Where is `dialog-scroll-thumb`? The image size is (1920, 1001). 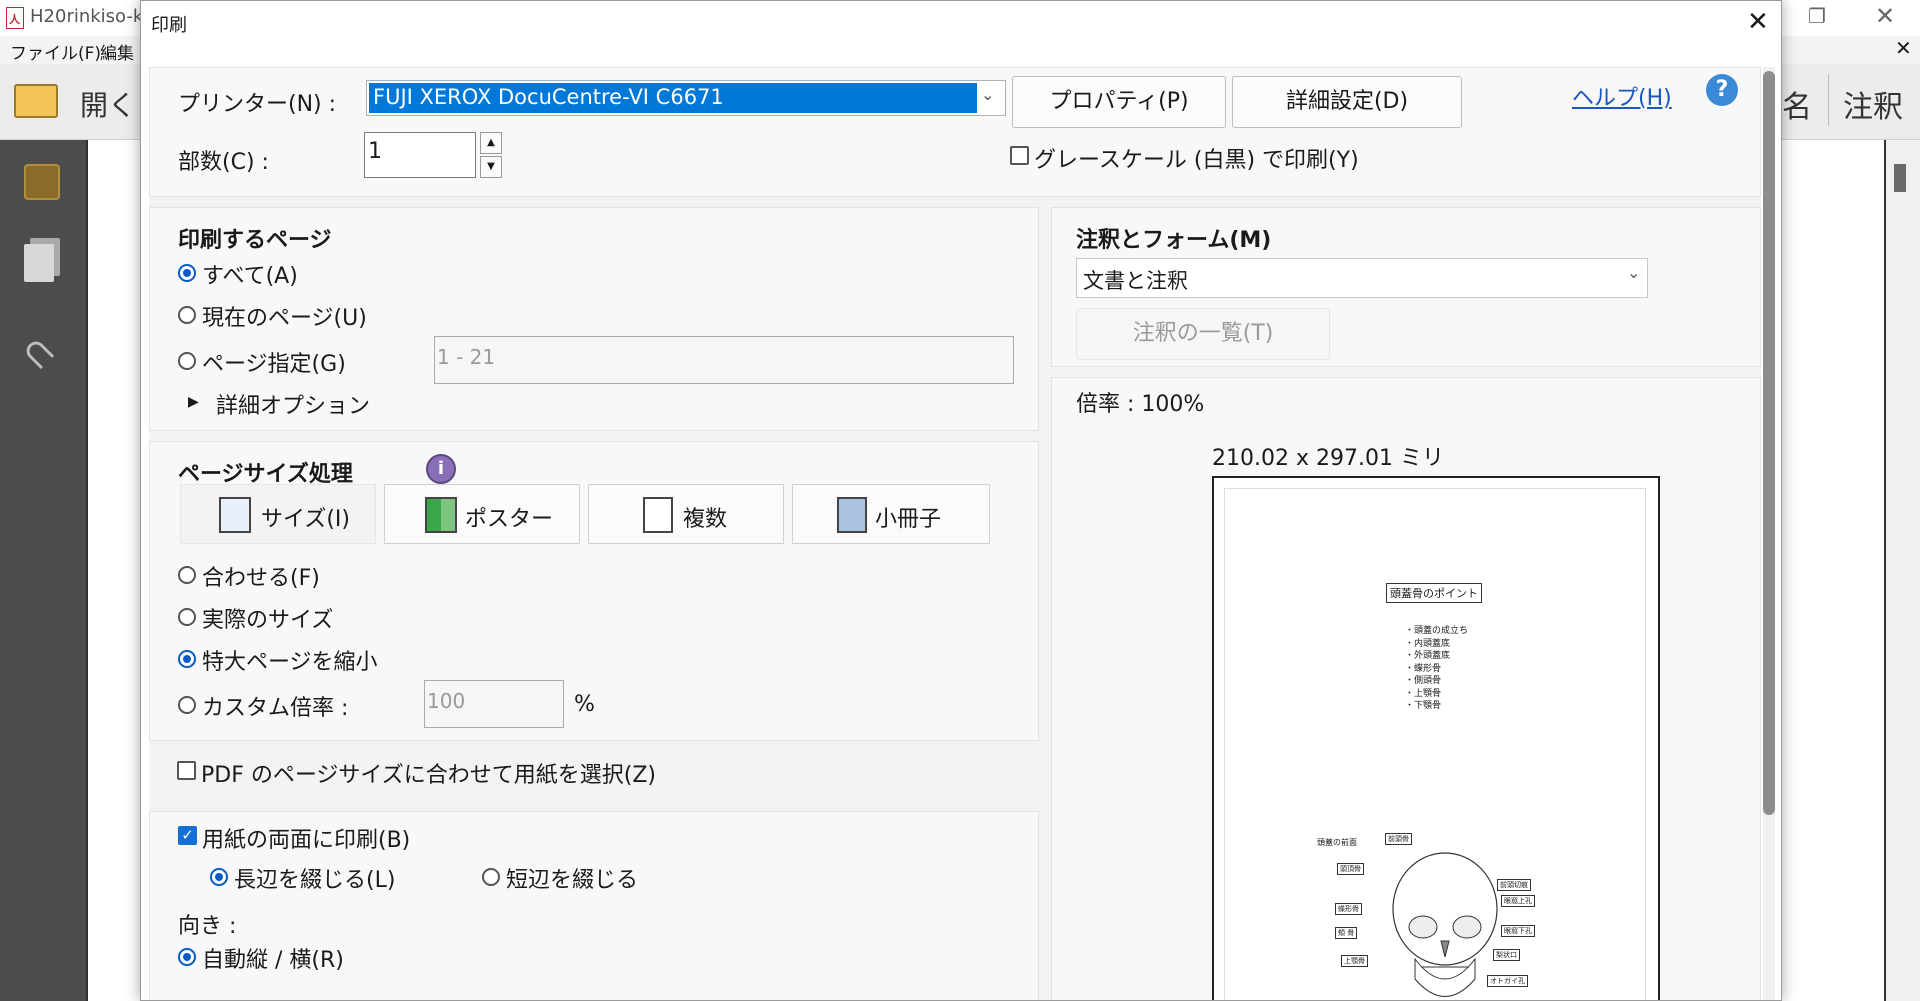 dialog-scroll-thumb is located at coordinates (1769, 443).